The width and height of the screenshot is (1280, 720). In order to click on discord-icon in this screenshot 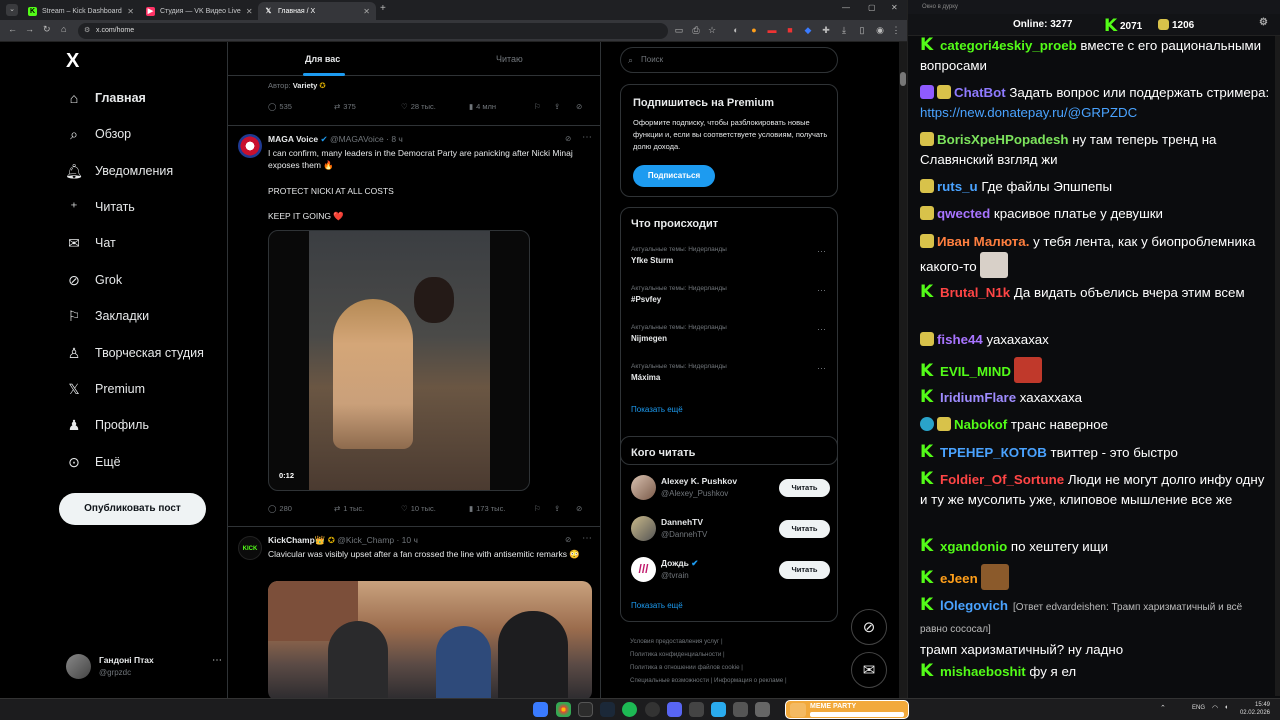, I will do `click(674, 709)`.